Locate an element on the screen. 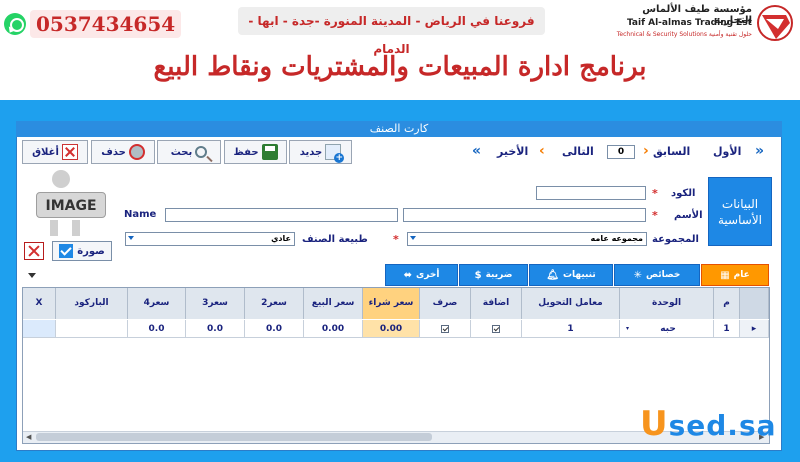 This screenshot has height=462, width=800. col-price3-header: سعر3 is located at coordinates (215, 303).